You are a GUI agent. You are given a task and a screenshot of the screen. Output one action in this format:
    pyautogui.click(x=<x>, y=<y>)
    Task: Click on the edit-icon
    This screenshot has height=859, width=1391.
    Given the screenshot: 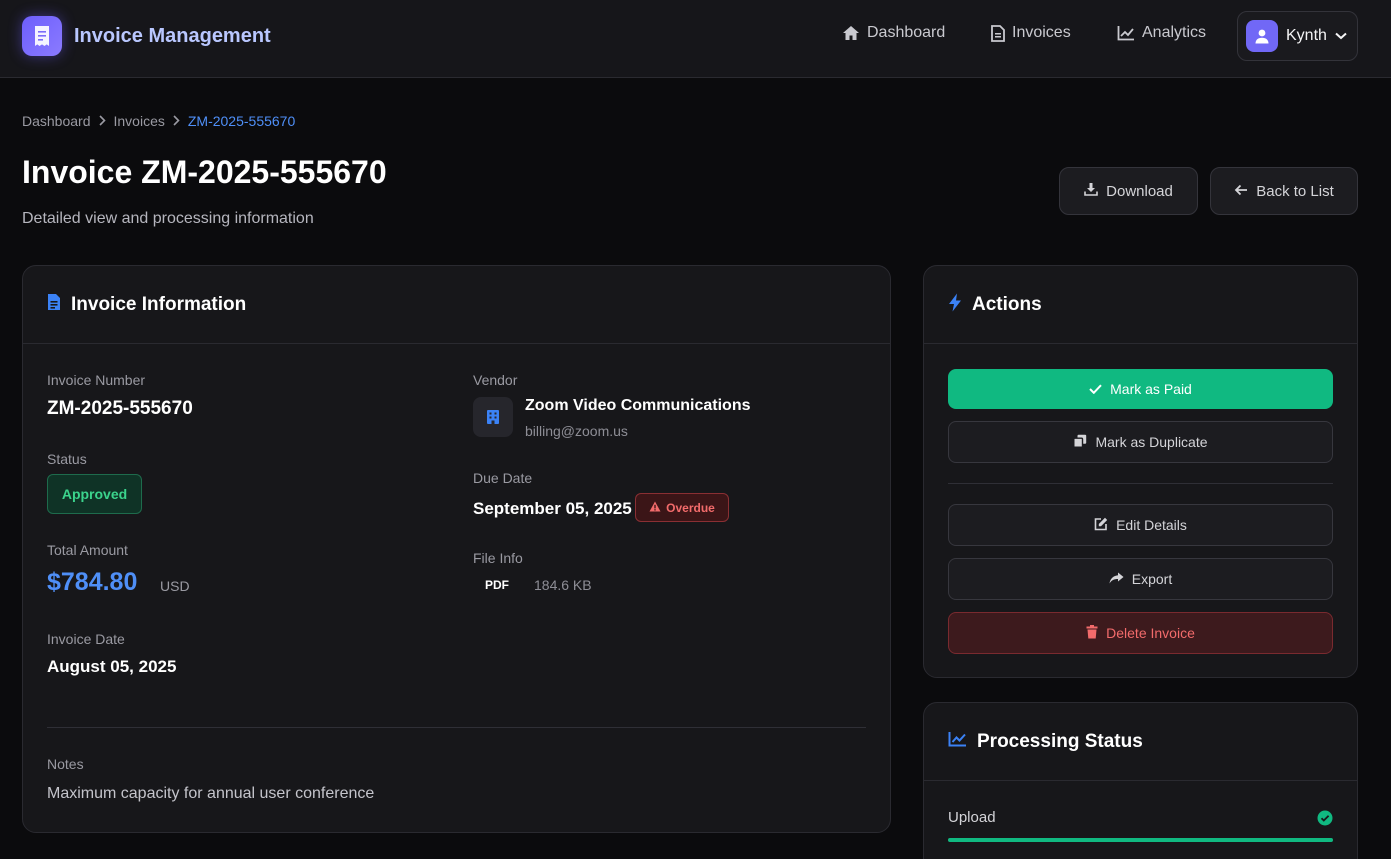 What is the action you would take?
    pyautogui.click(x=1101, y=525)
    